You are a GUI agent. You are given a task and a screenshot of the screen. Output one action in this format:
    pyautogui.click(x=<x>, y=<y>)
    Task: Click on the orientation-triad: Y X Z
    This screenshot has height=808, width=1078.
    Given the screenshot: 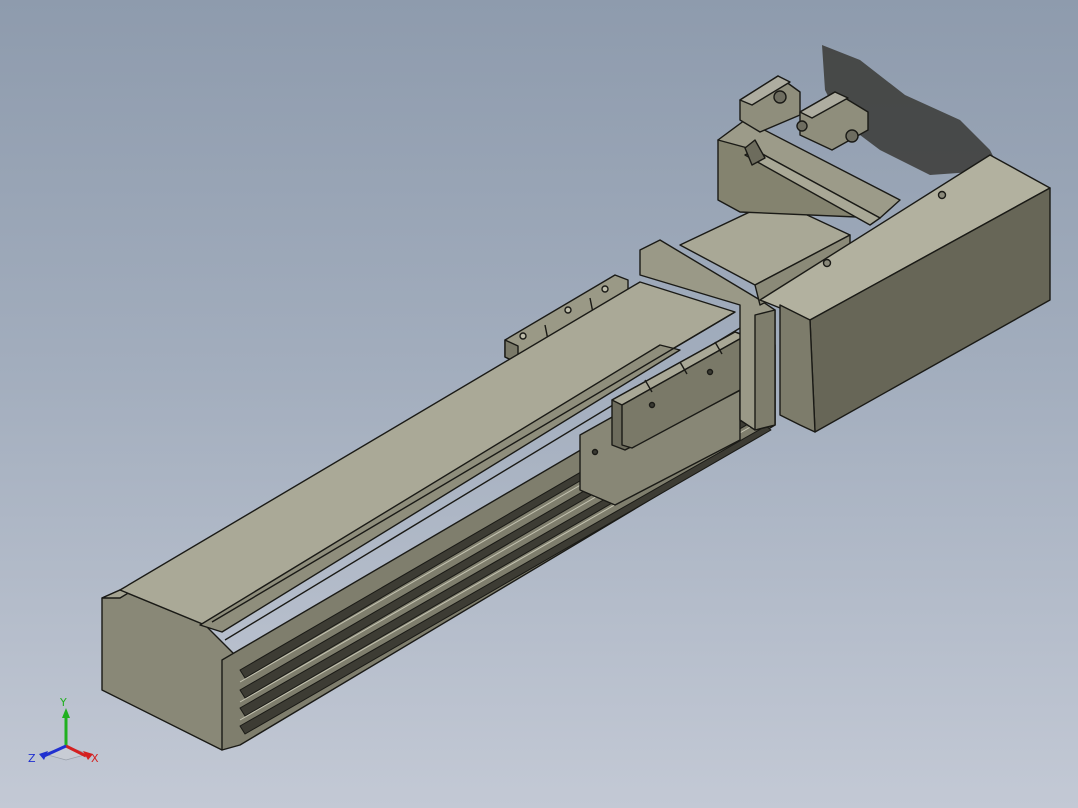 What is the action you would take?
    pyautogui.click(x=63, y=730)
    